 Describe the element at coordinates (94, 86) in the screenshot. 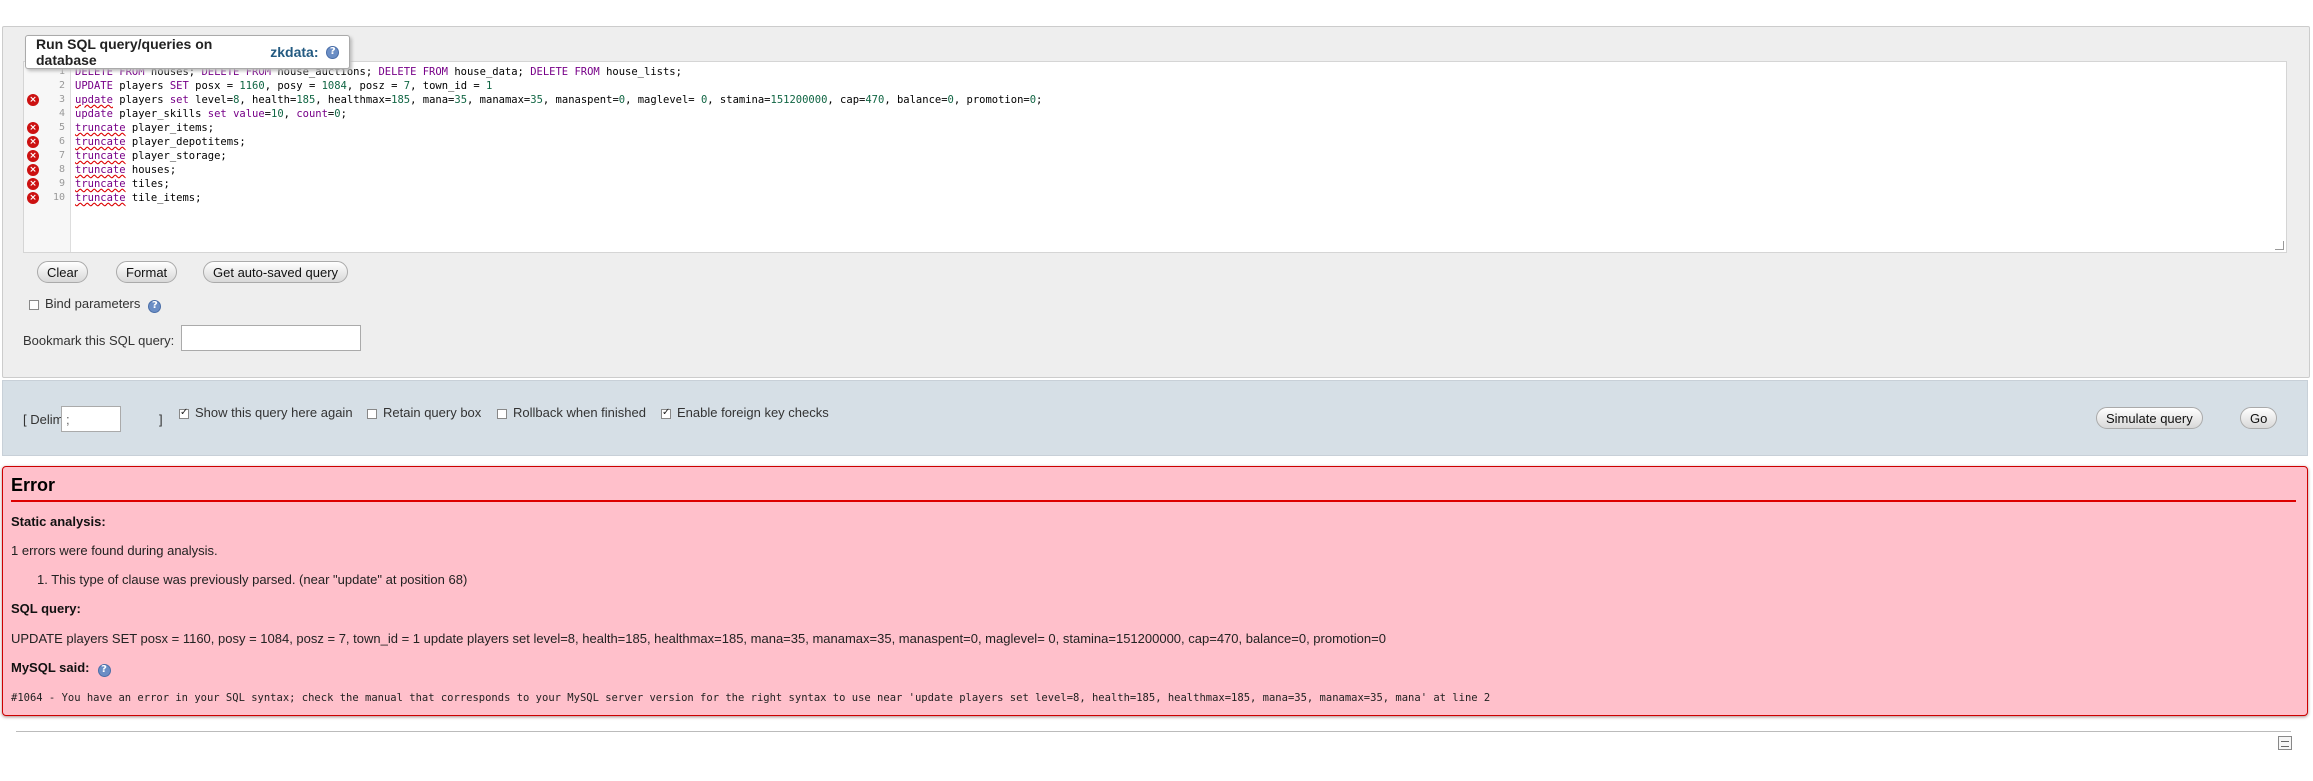

I see `code-token: UPDATE` at that location.